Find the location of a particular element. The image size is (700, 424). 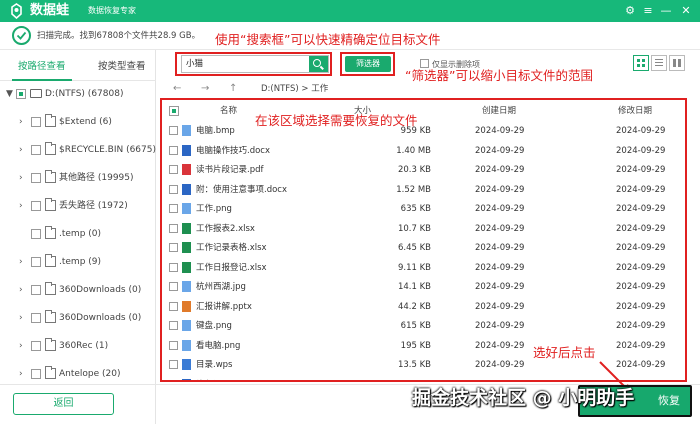

show-deleted-checkbox is located at coordinates (424, 63).